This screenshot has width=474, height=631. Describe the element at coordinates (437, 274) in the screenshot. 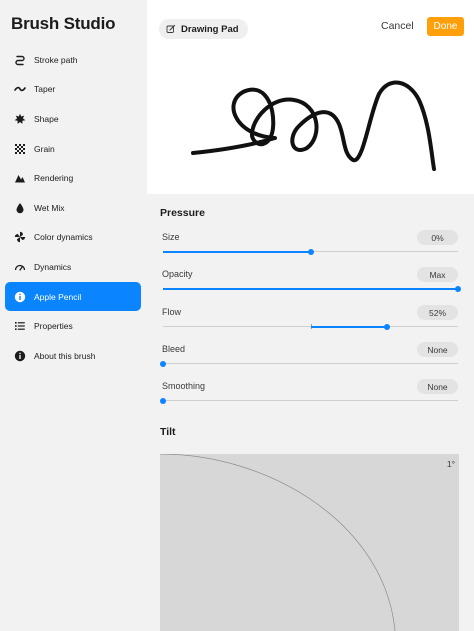

I see `opacity-value: Max` at that location.